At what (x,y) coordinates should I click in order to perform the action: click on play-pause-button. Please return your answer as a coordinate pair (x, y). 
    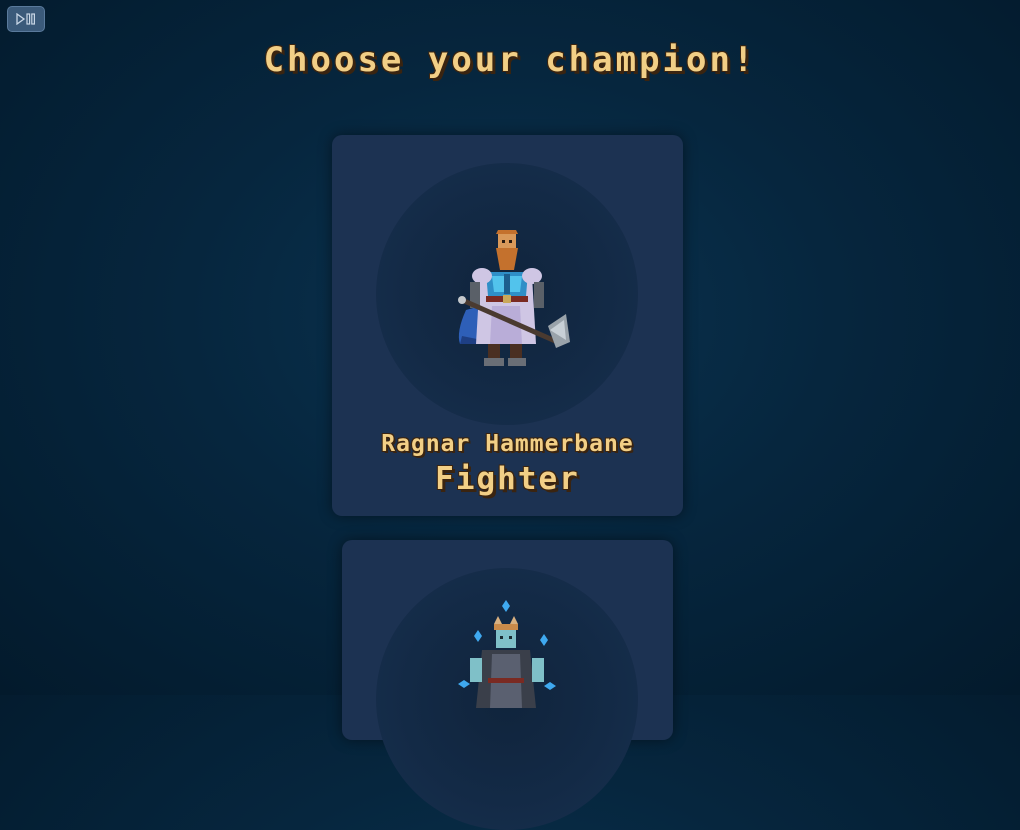
    Looking at the image, I should click on (26, 19).